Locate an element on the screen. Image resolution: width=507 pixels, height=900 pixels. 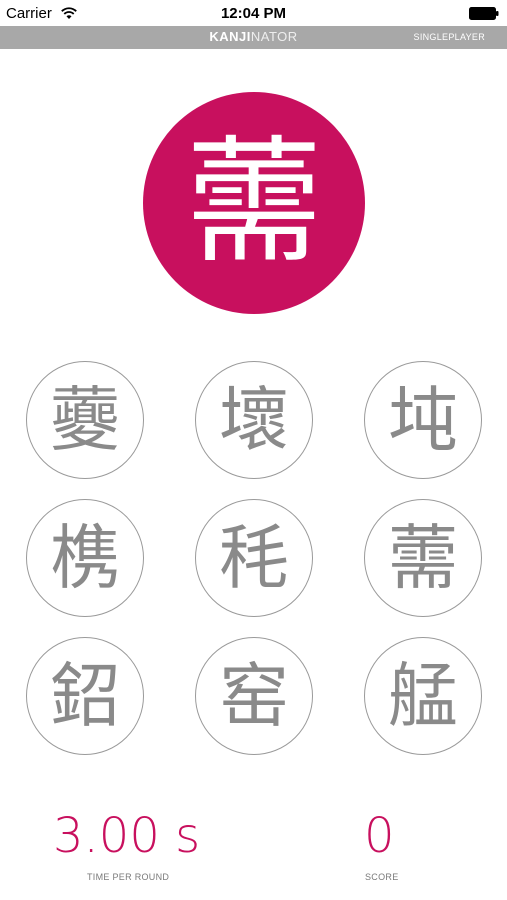
choice-kanji: 虁 is located at coordinates (85, 420).